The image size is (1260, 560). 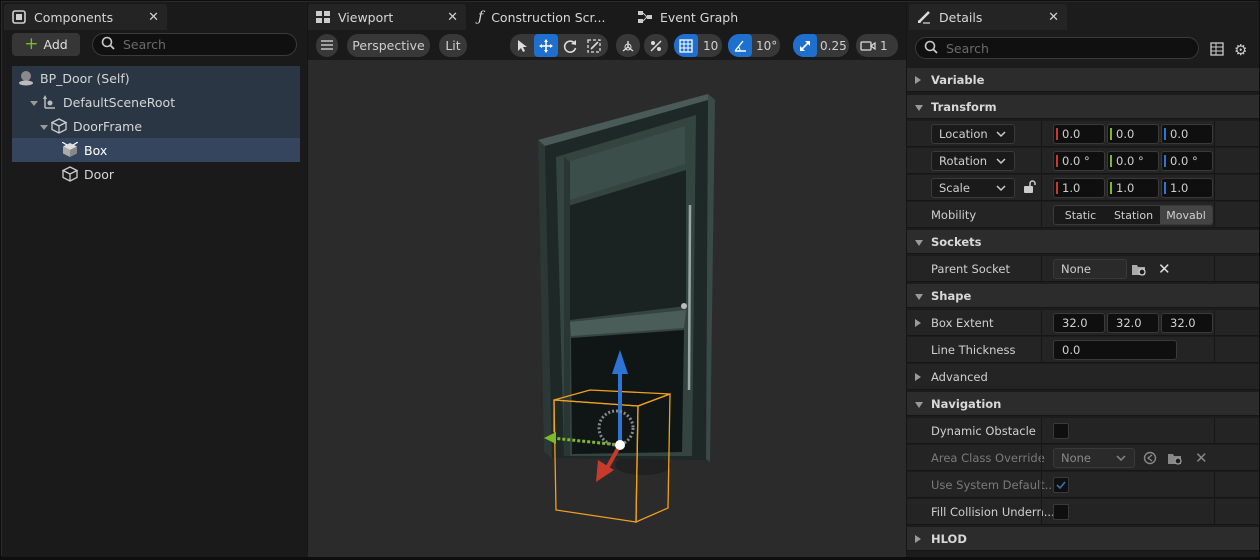 I want to click on details-search, so click(x=1057, y=48).